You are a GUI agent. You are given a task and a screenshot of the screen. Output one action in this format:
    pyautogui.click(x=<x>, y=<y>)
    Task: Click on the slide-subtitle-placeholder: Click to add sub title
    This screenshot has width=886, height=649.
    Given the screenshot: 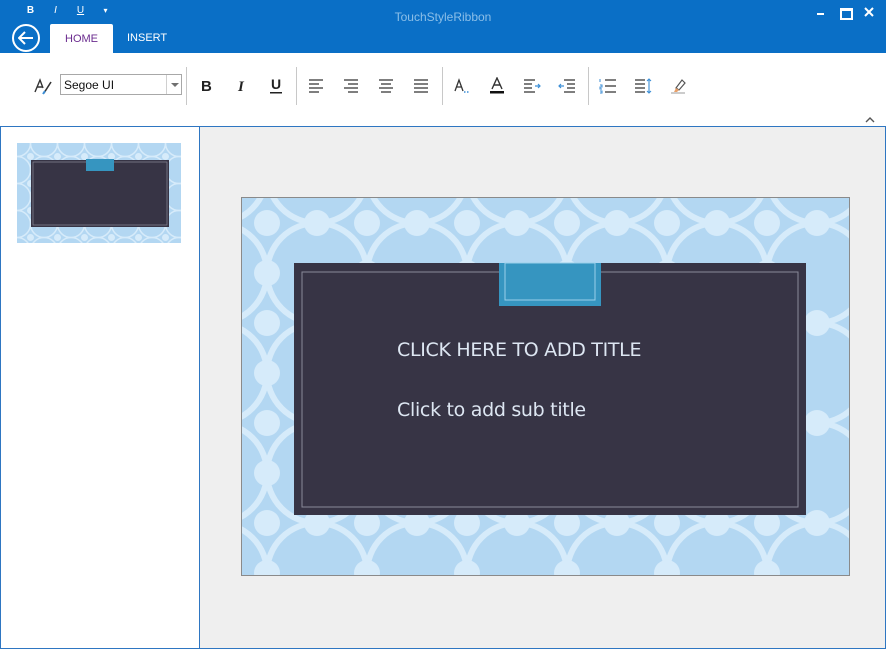 What is the action you would take?
    pyautogui.click(x=491, y=410)
    